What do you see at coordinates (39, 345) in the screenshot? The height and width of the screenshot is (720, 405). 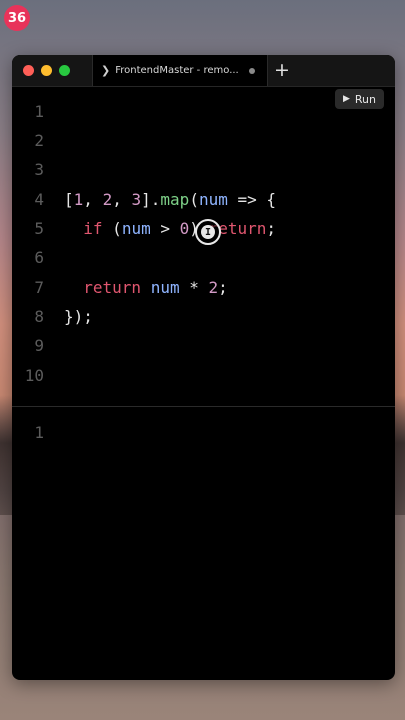 I see `line-number: 9` at bounding box center [39, 345].